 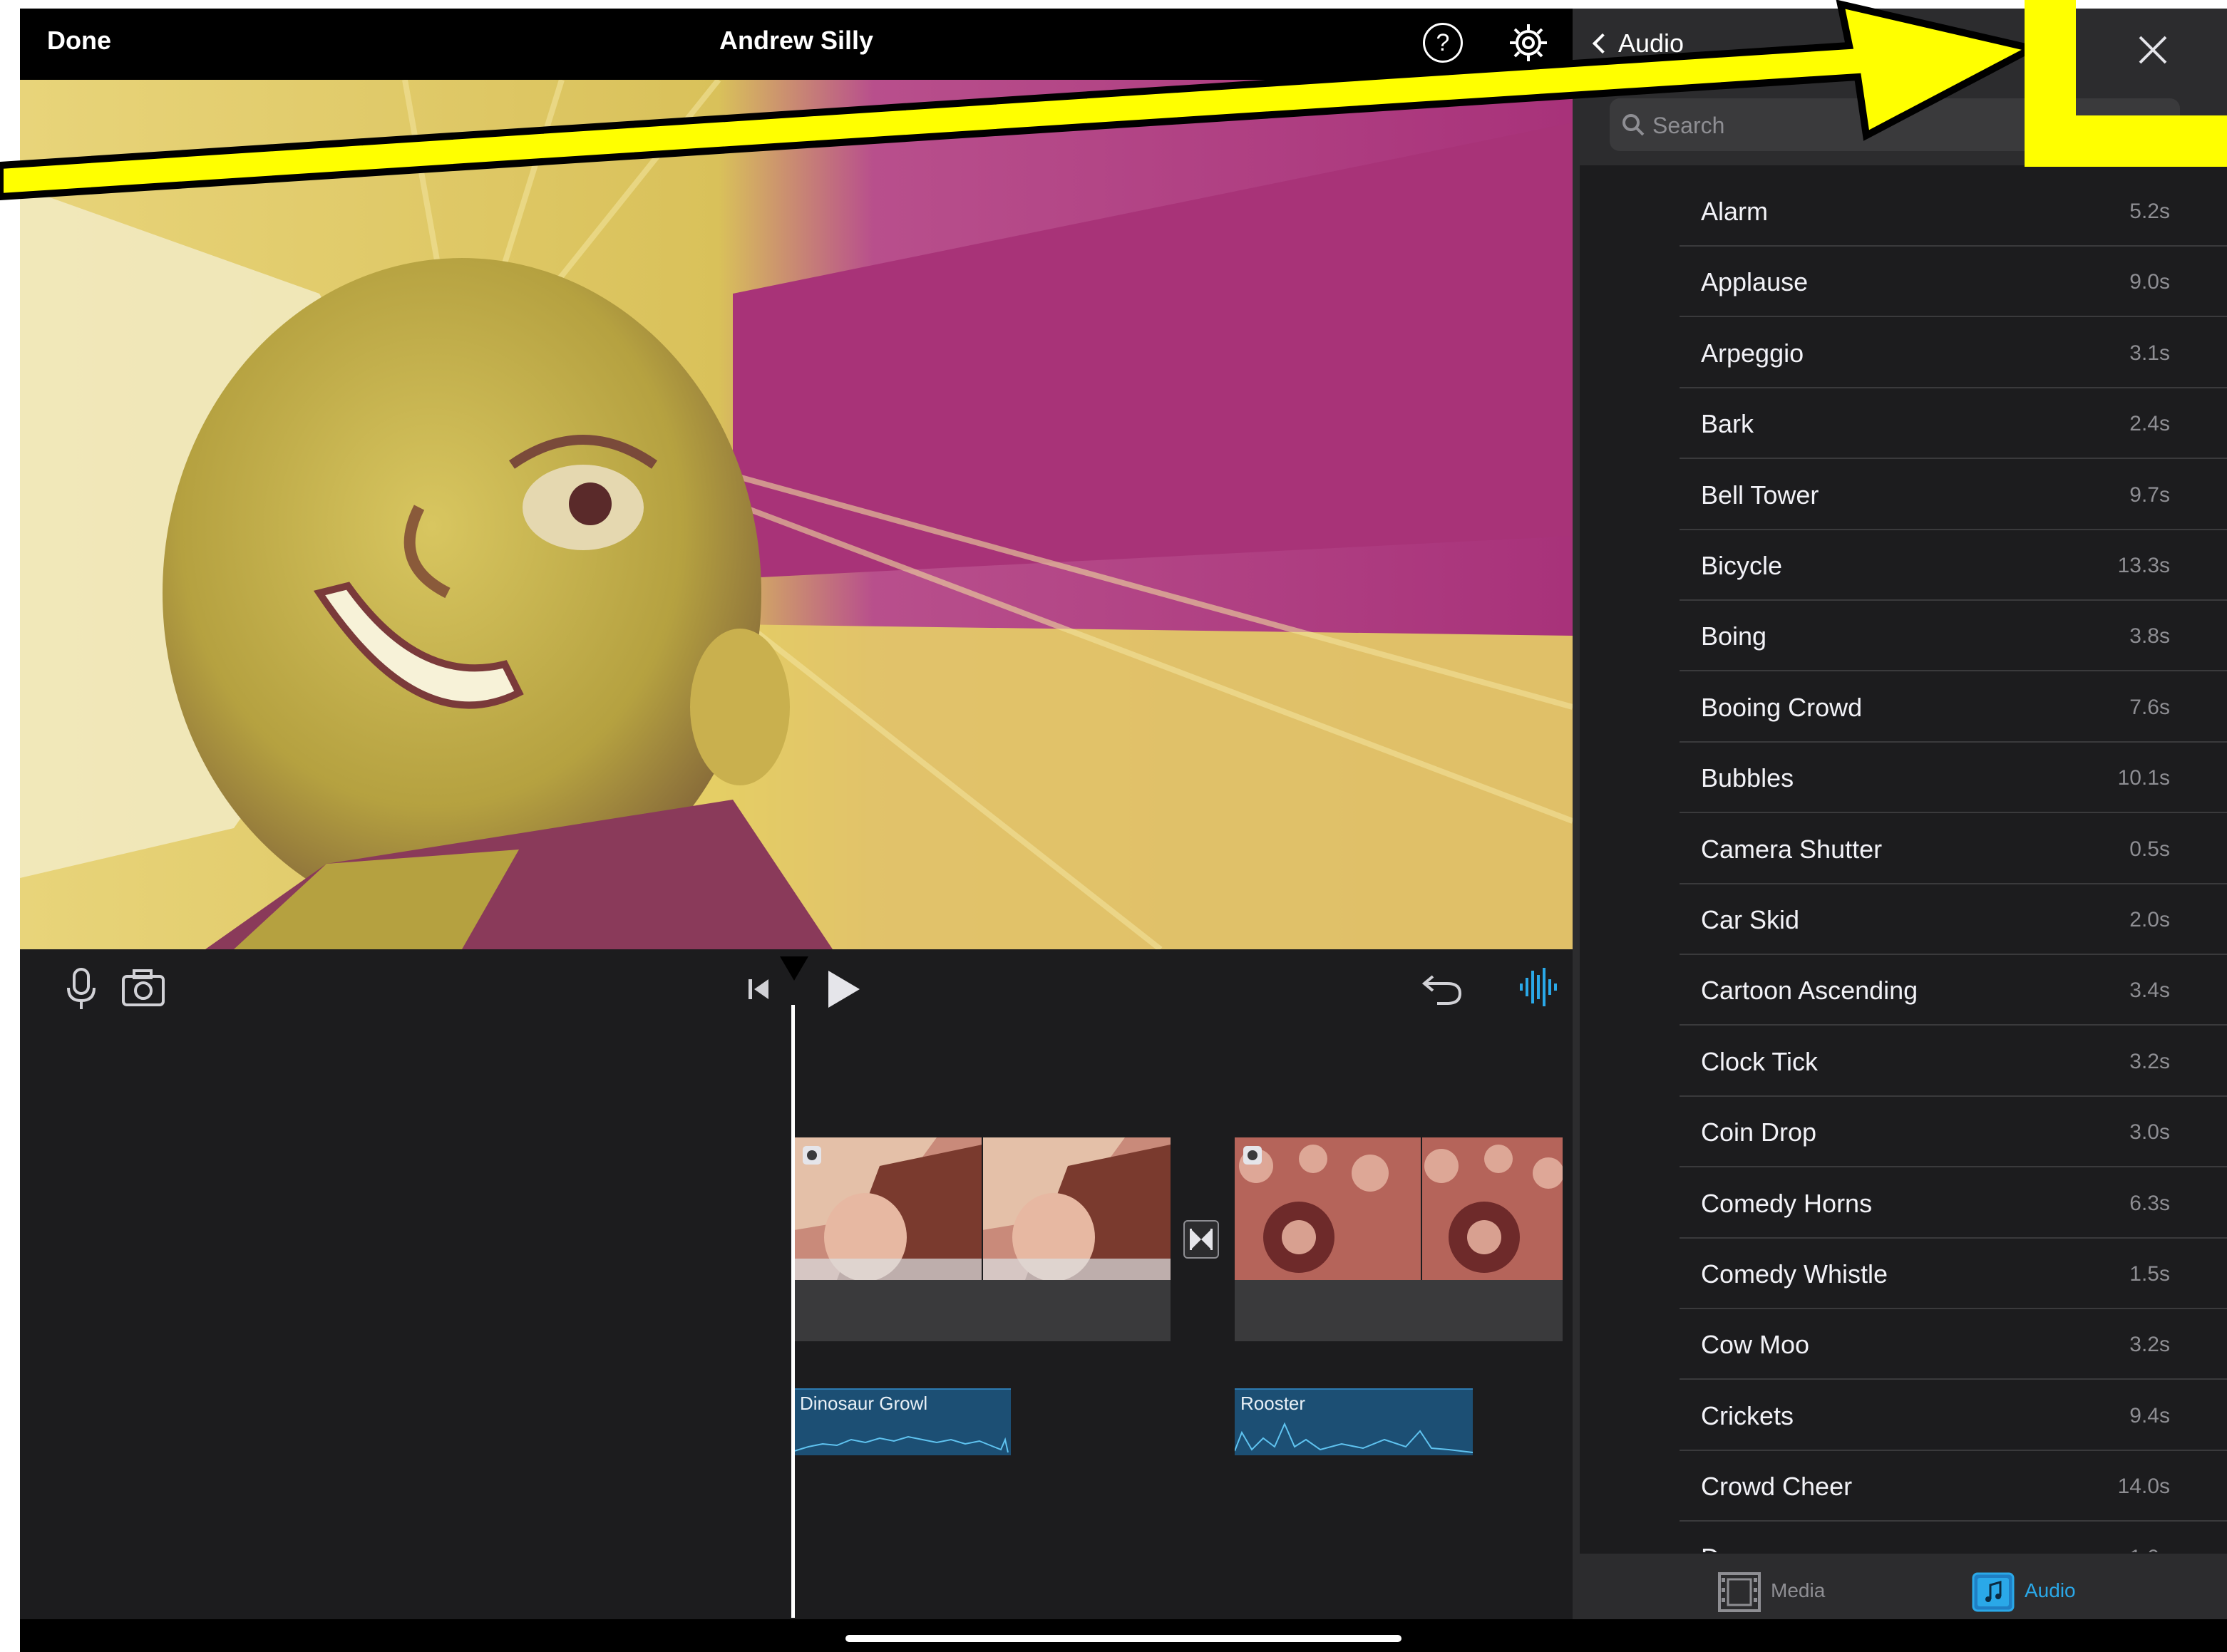 I want to click on home-indicator, so click(x=1123, y=1638).